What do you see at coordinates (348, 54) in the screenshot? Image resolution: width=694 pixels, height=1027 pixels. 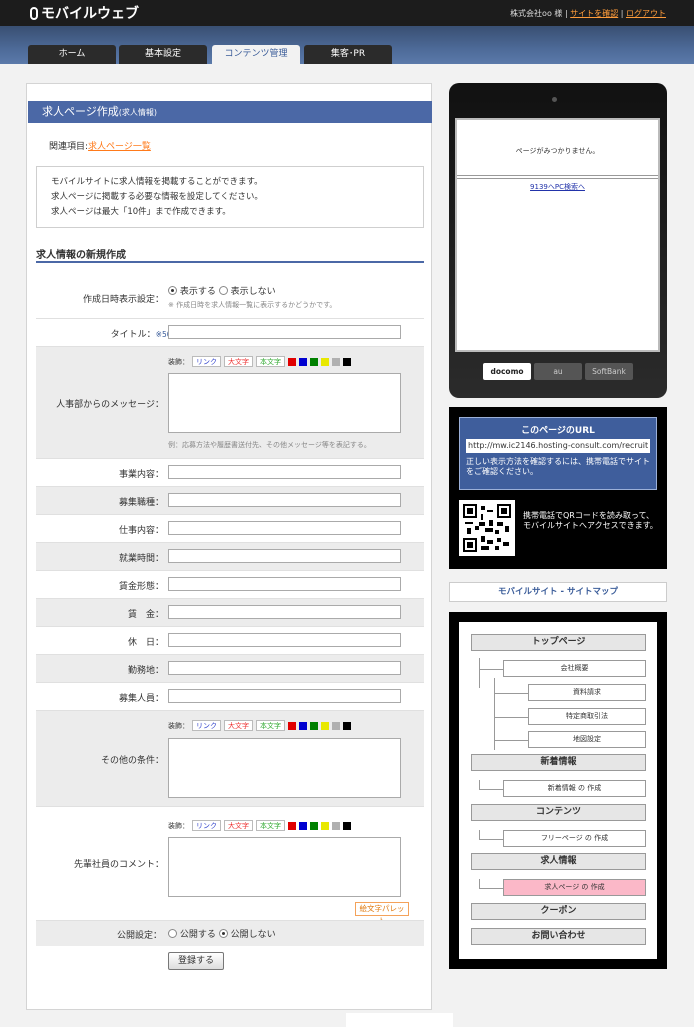 I see `tab-promotion: 集客･PR` at bounding box center [348, 54].